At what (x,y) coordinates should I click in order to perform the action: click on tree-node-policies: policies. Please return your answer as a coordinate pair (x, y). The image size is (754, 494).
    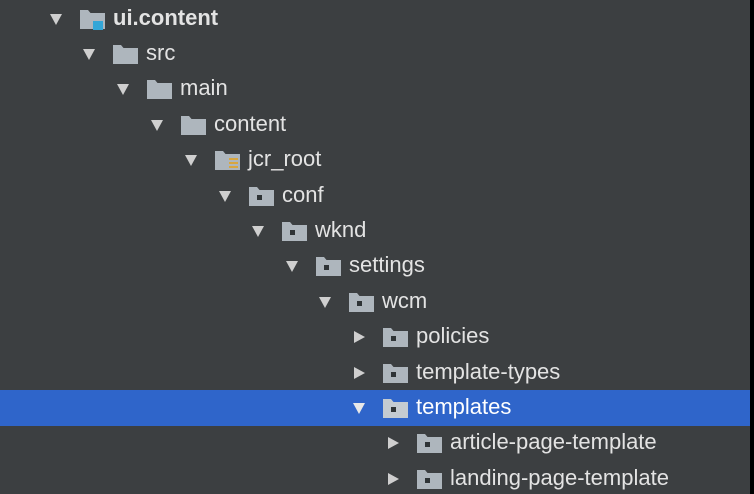
    Looking at the image, I should click on (375, 337).